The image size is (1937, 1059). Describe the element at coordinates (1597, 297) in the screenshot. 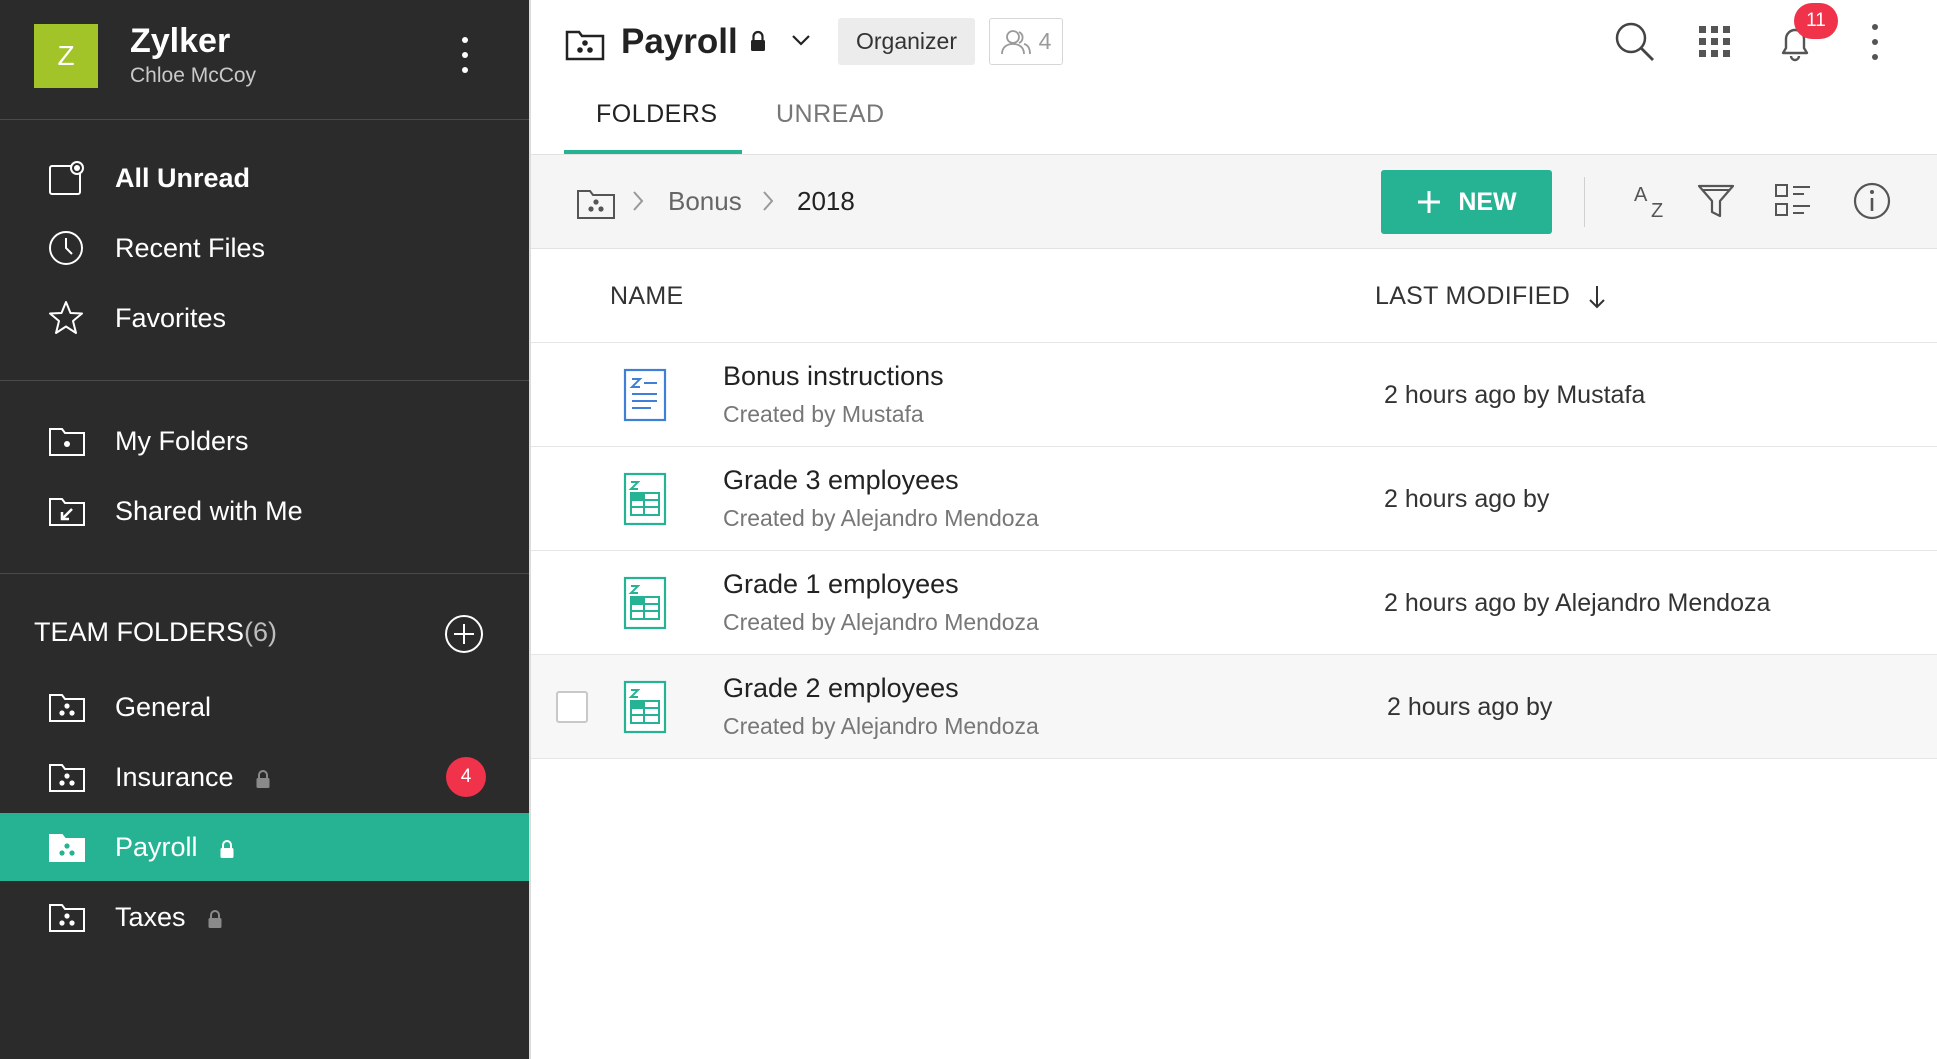

I see `arrow-down-icon` at that location.